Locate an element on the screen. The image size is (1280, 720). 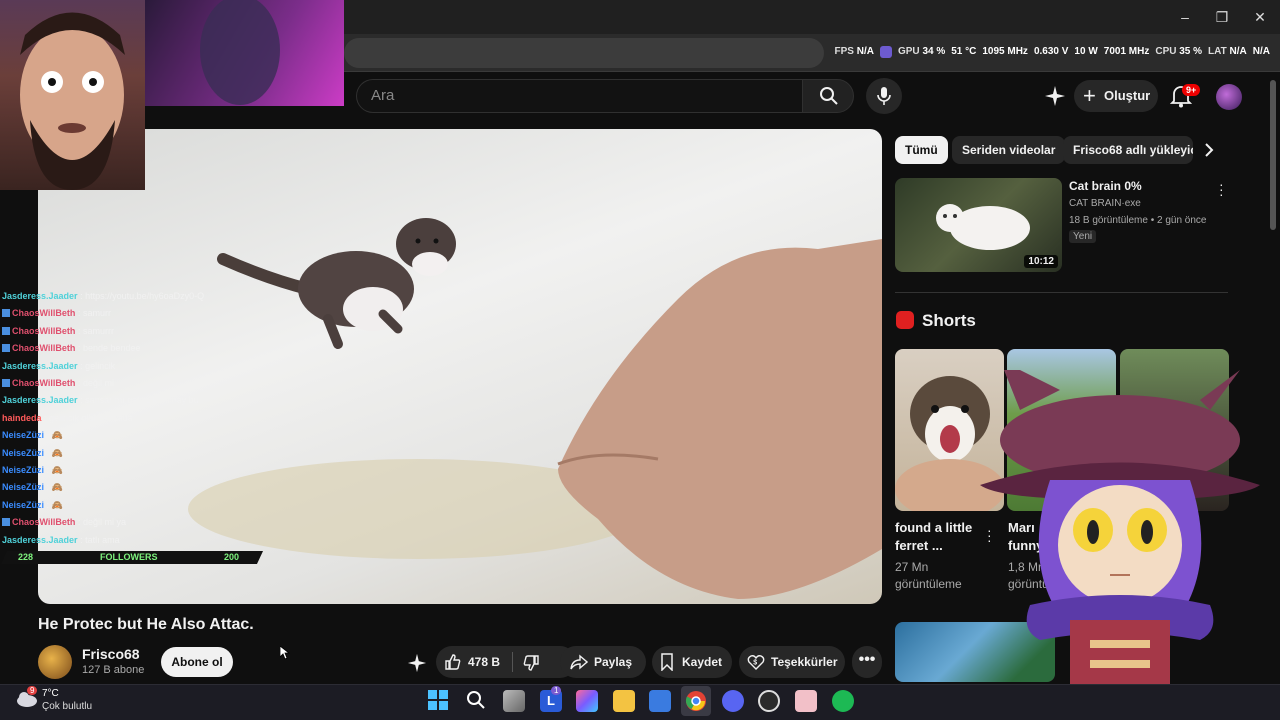
chat-message: ChaosWillBeth : değil mi is located at coordinates (132, 383).